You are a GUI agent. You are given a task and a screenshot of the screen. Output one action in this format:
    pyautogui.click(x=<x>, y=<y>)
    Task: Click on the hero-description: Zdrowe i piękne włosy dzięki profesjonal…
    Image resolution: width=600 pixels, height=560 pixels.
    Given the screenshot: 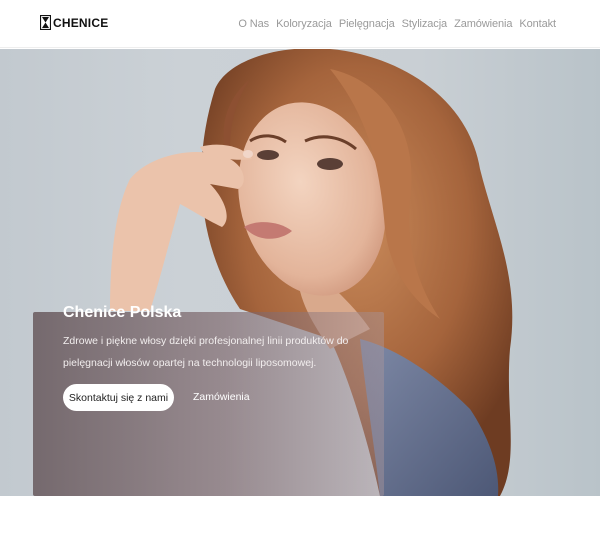 What is the action you would take?
    pyautogui.click(x=206, y=352)
    